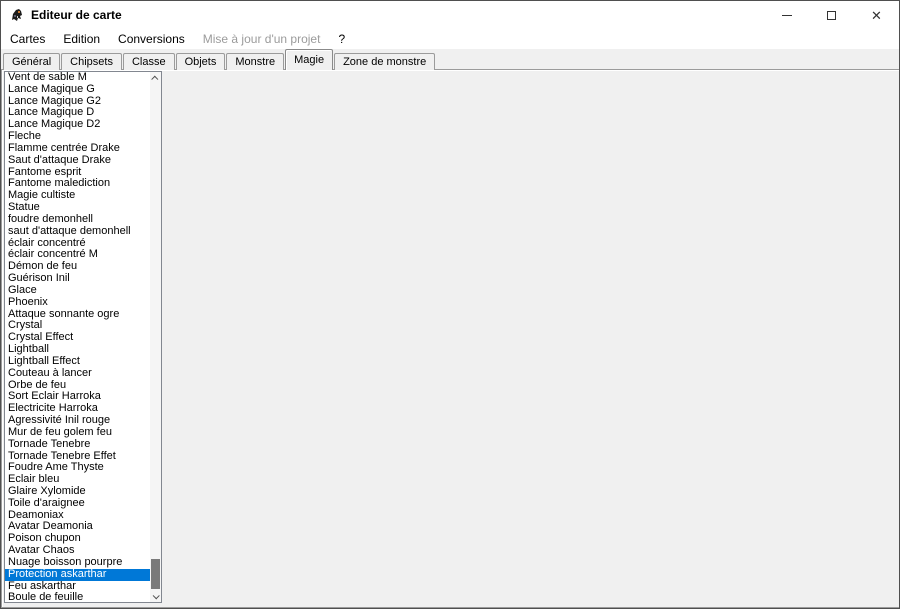 The height and width of the screenshot is (609, 900). What do you see at coordinates (77, 504) in the screenshot?
I see `list-item: Toile d'araignee` at bounding box center [77, 504].